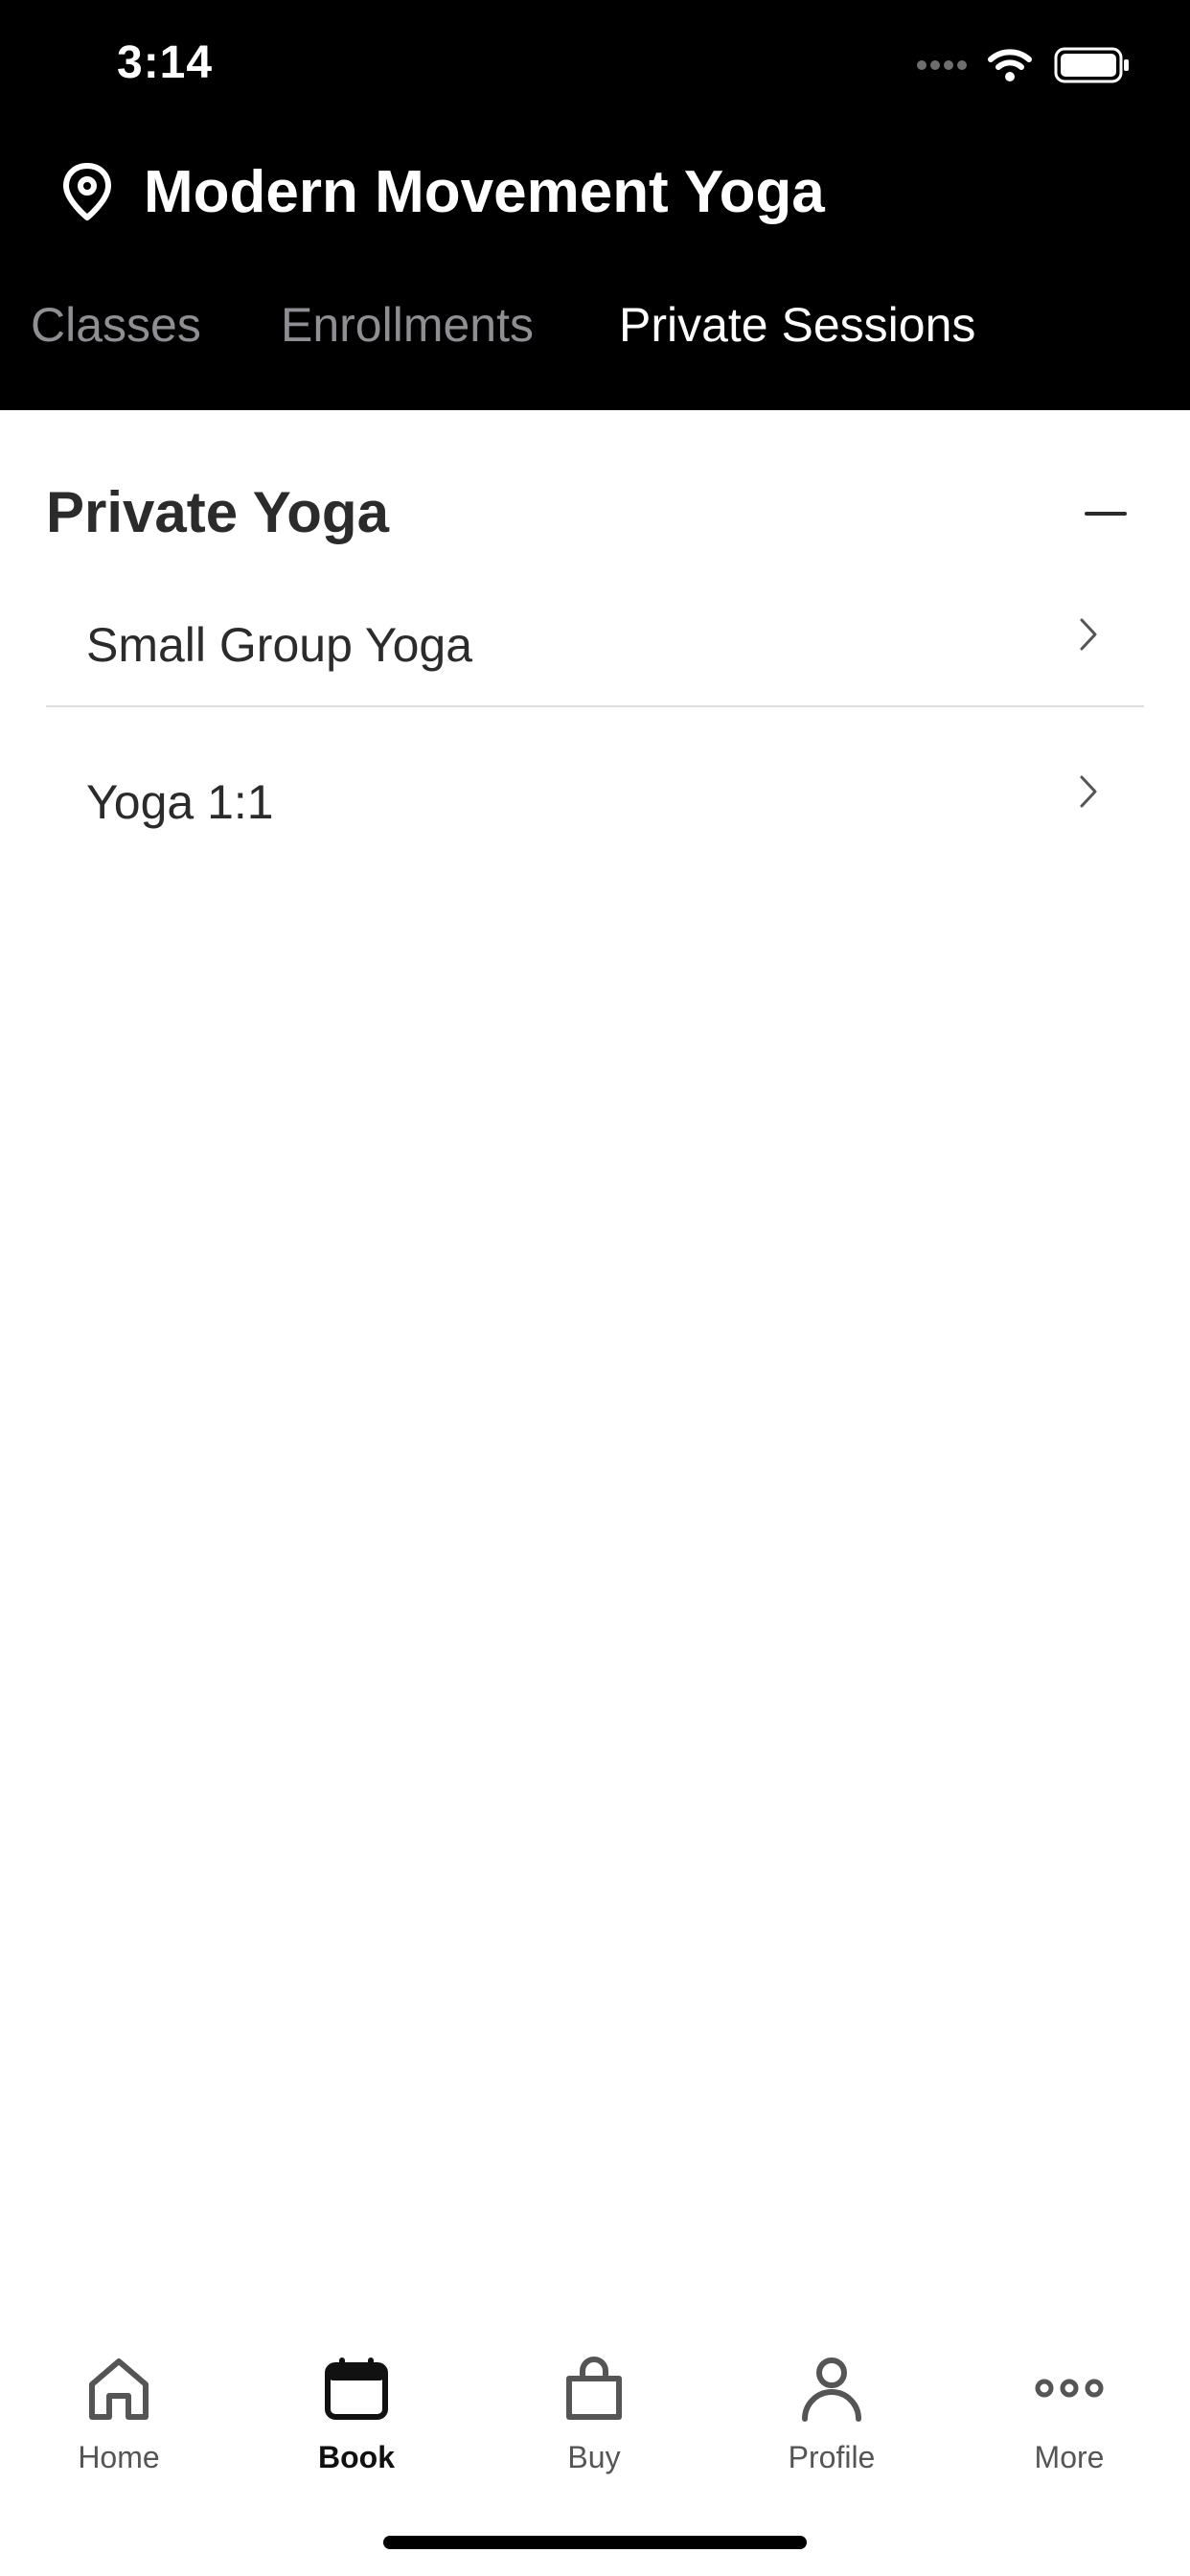  What do you see at coordinates (595, 335) in the screenshot?
I see `tab-bar-top: Classes Enrollments Private Sessions` at bounding box center [595, 335].